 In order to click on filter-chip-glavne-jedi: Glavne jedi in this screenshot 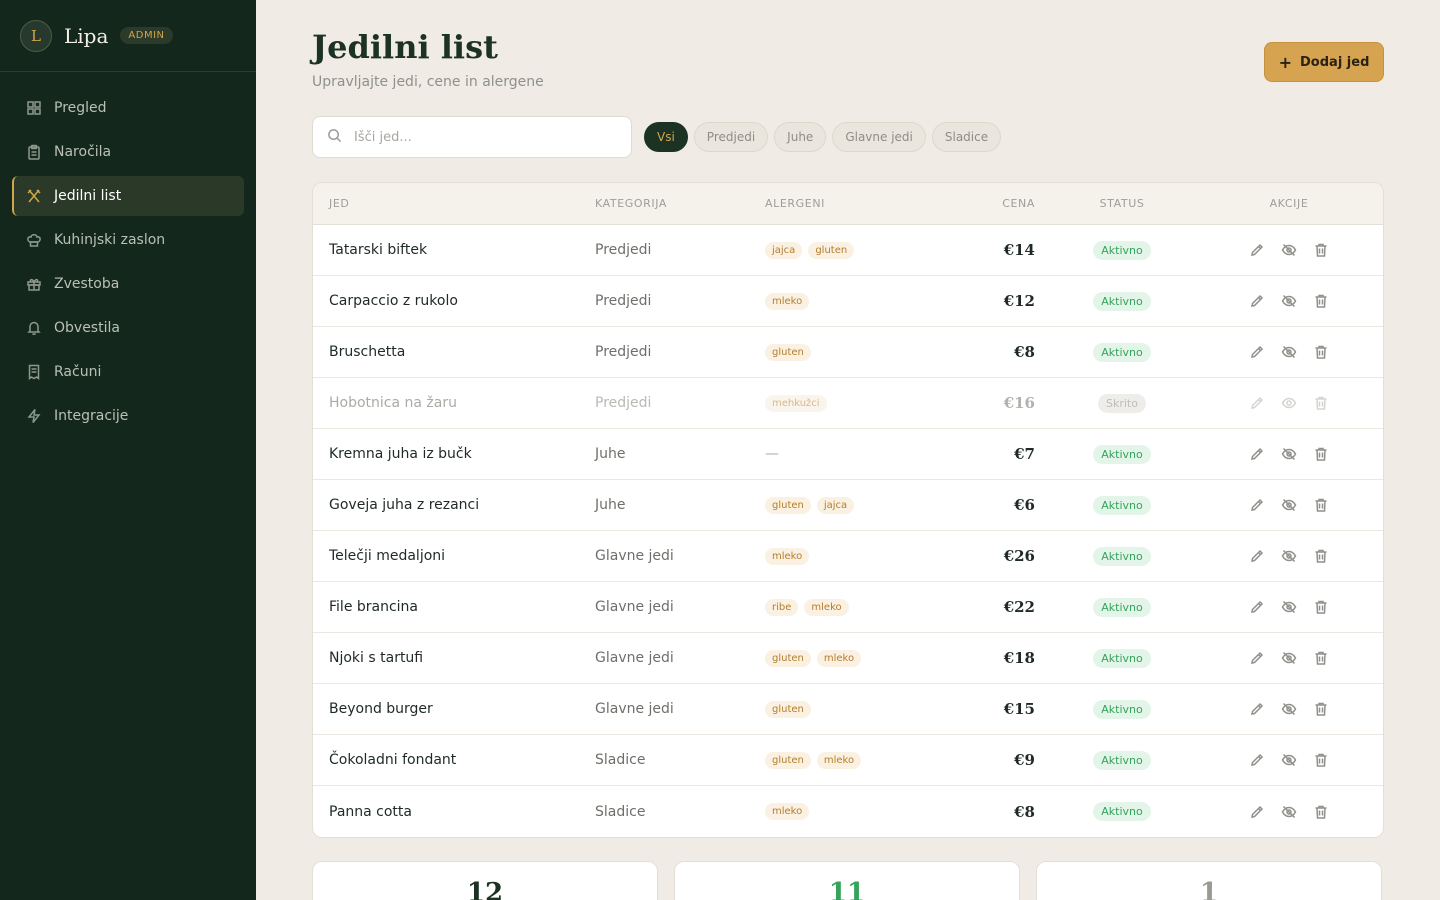, I will do `click(879, 137)`.